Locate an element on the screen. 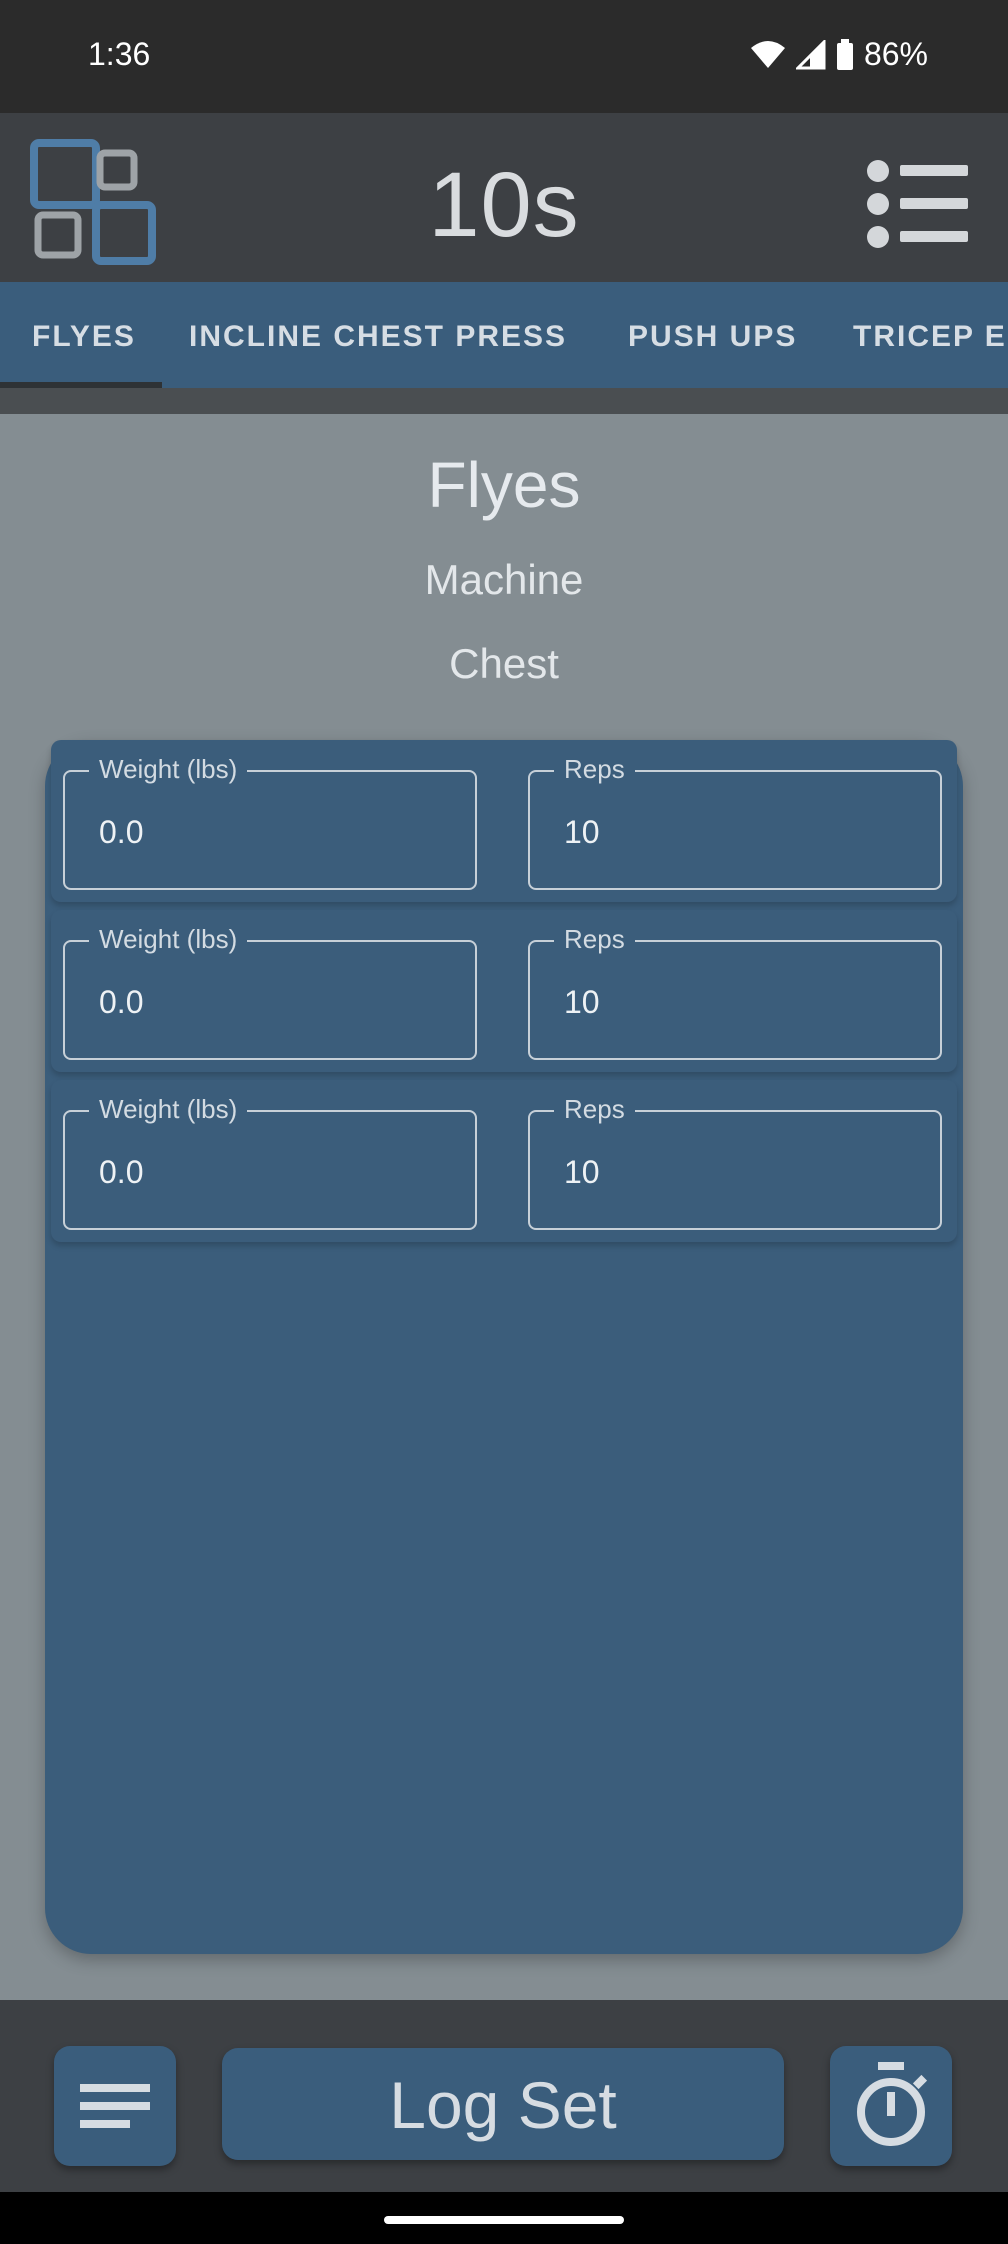  status-bar: 1:36 86% is located at coordinates (504, 56).